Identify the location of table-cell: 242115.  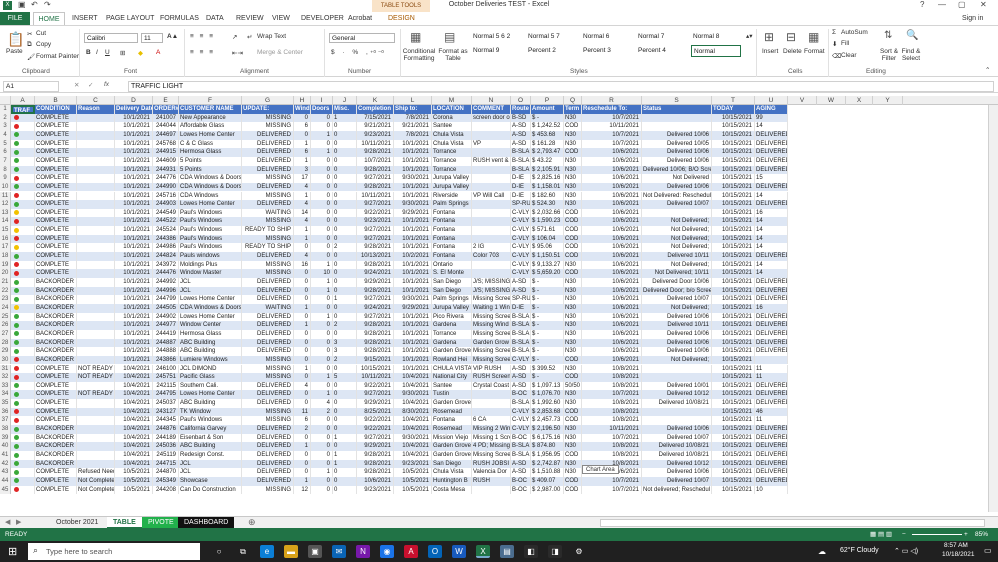
(166, 386).